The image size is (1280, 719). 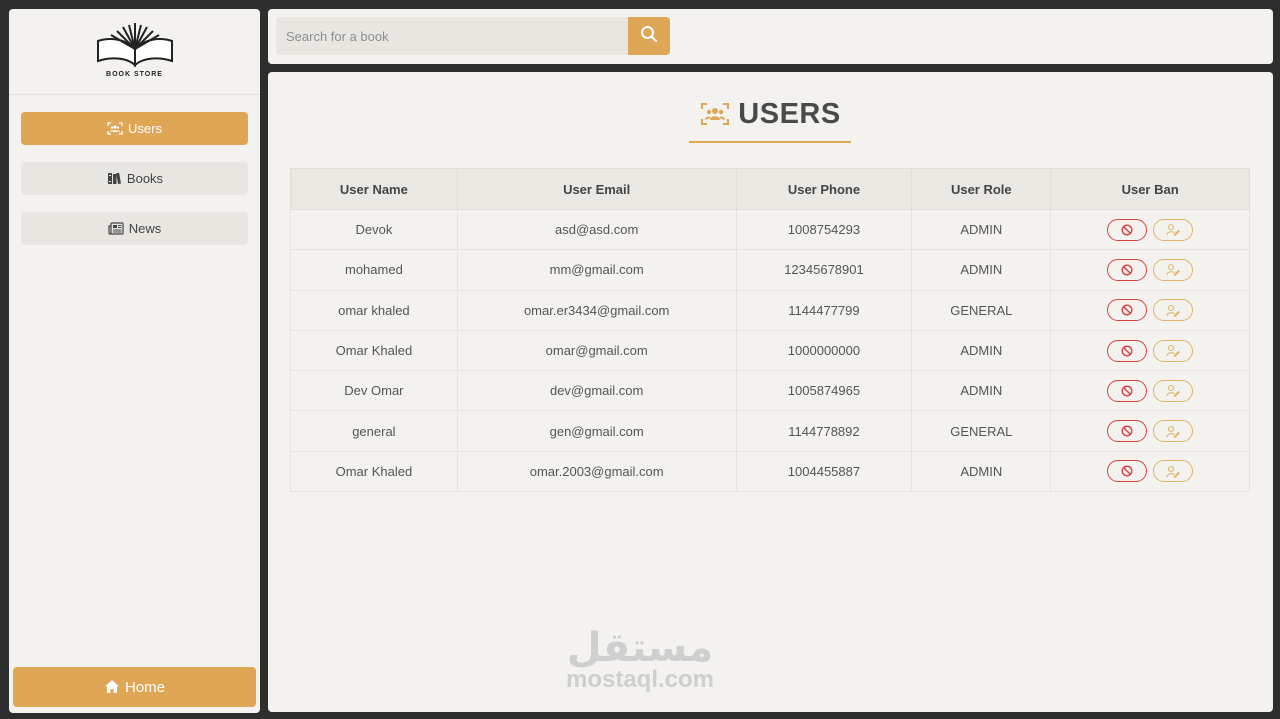 I want to click on cell-phone: 1005874965, so click(x=824, y=391).